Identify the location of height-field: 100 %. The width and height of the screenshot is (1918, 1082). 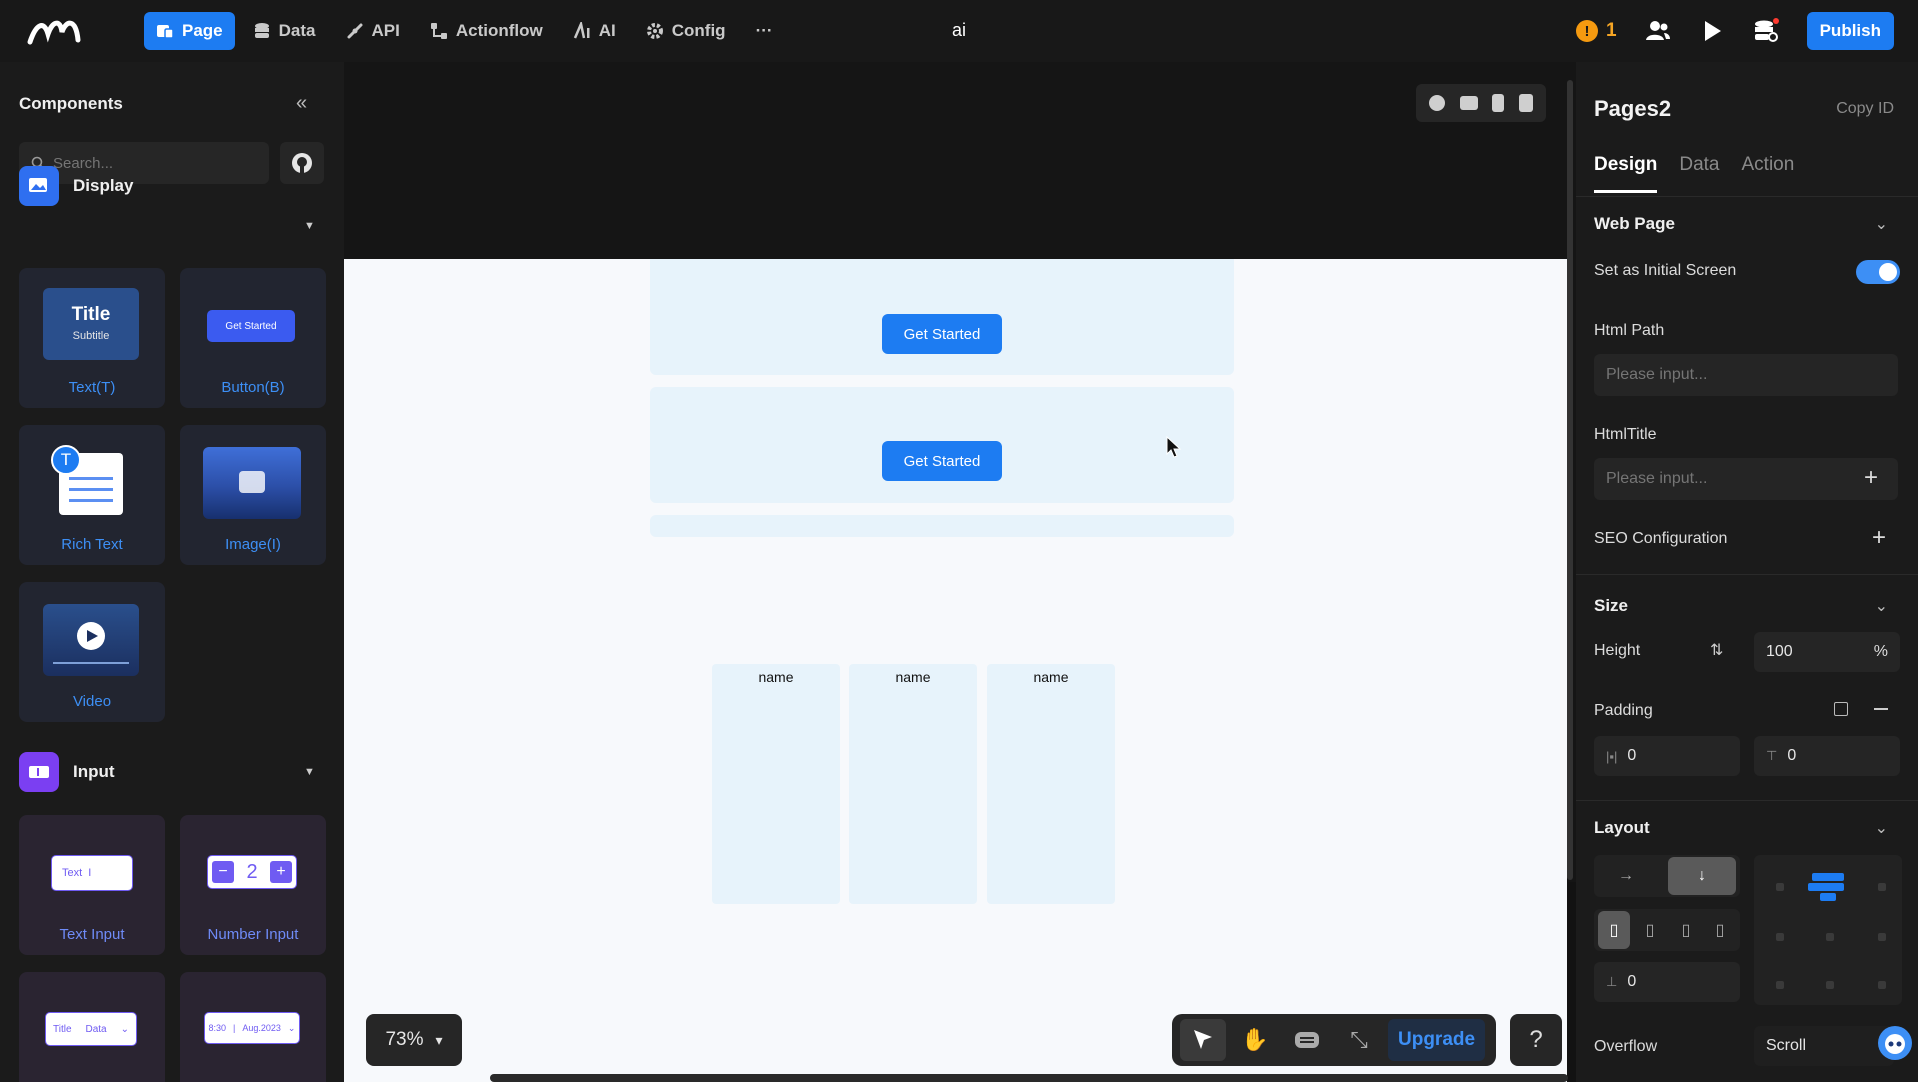
(1827, 652).